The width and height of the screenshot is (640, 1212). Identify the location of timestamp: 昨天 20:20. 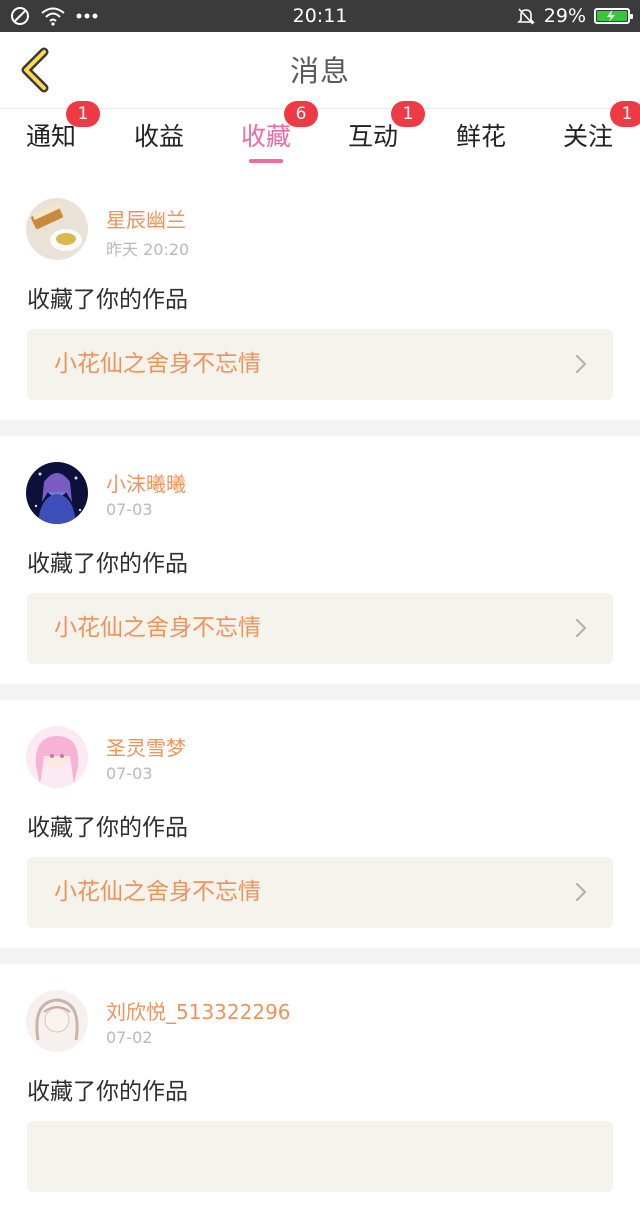
(148, 249).